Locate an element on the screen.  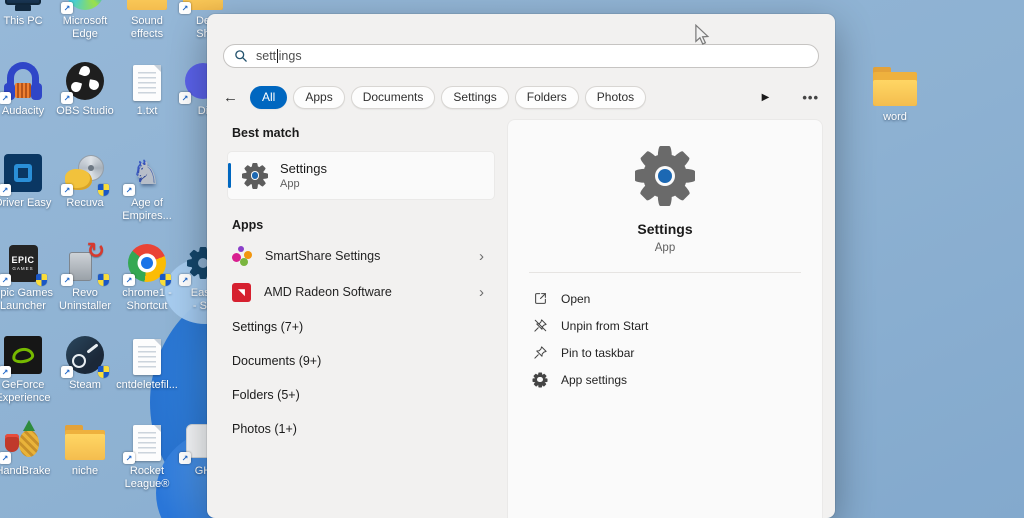
unpin-icon is located at coordinates (540, 326).